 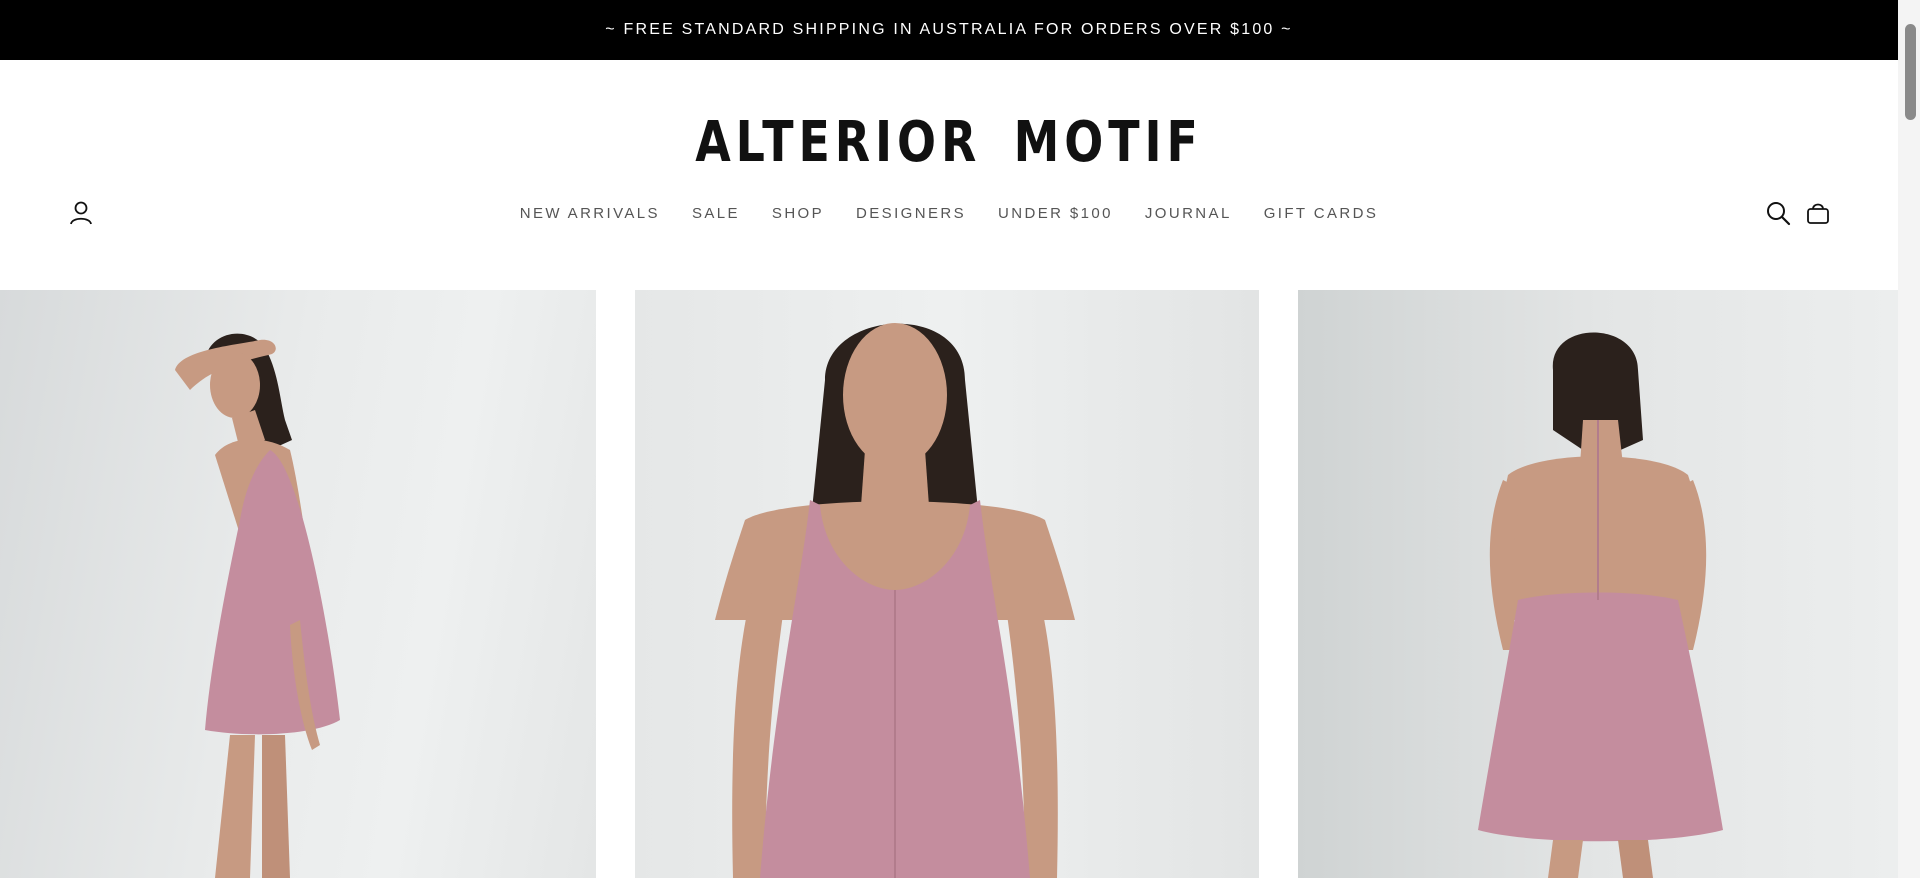 What do you see at coordinates (590, 213) in the screenshot?
I see `nav-item-new-arrivals: NEW ARRIVALS` at bounding box center [590, 213].